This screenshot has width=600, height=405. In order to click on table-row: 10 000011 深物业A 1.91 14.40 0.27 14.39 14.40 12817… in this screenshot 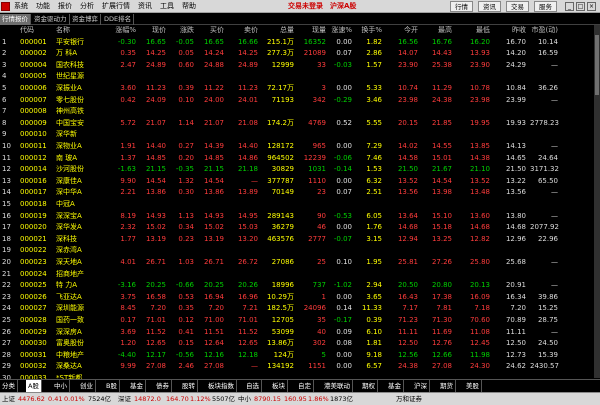, I will do `click(297, 147)`.